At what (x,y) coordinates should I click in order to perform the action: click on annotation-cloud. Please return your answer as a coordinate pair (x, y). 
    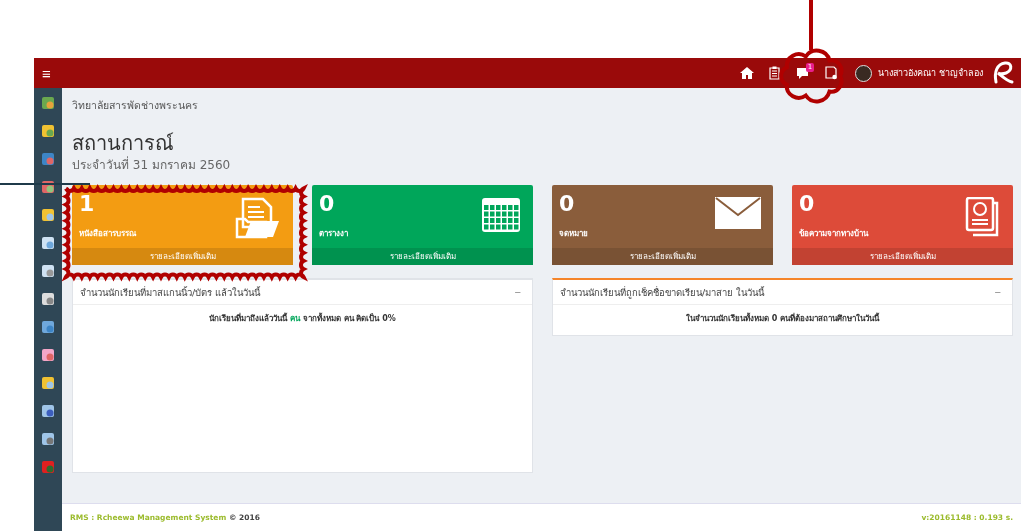
    Looking at the image, I should click on (811, 76).